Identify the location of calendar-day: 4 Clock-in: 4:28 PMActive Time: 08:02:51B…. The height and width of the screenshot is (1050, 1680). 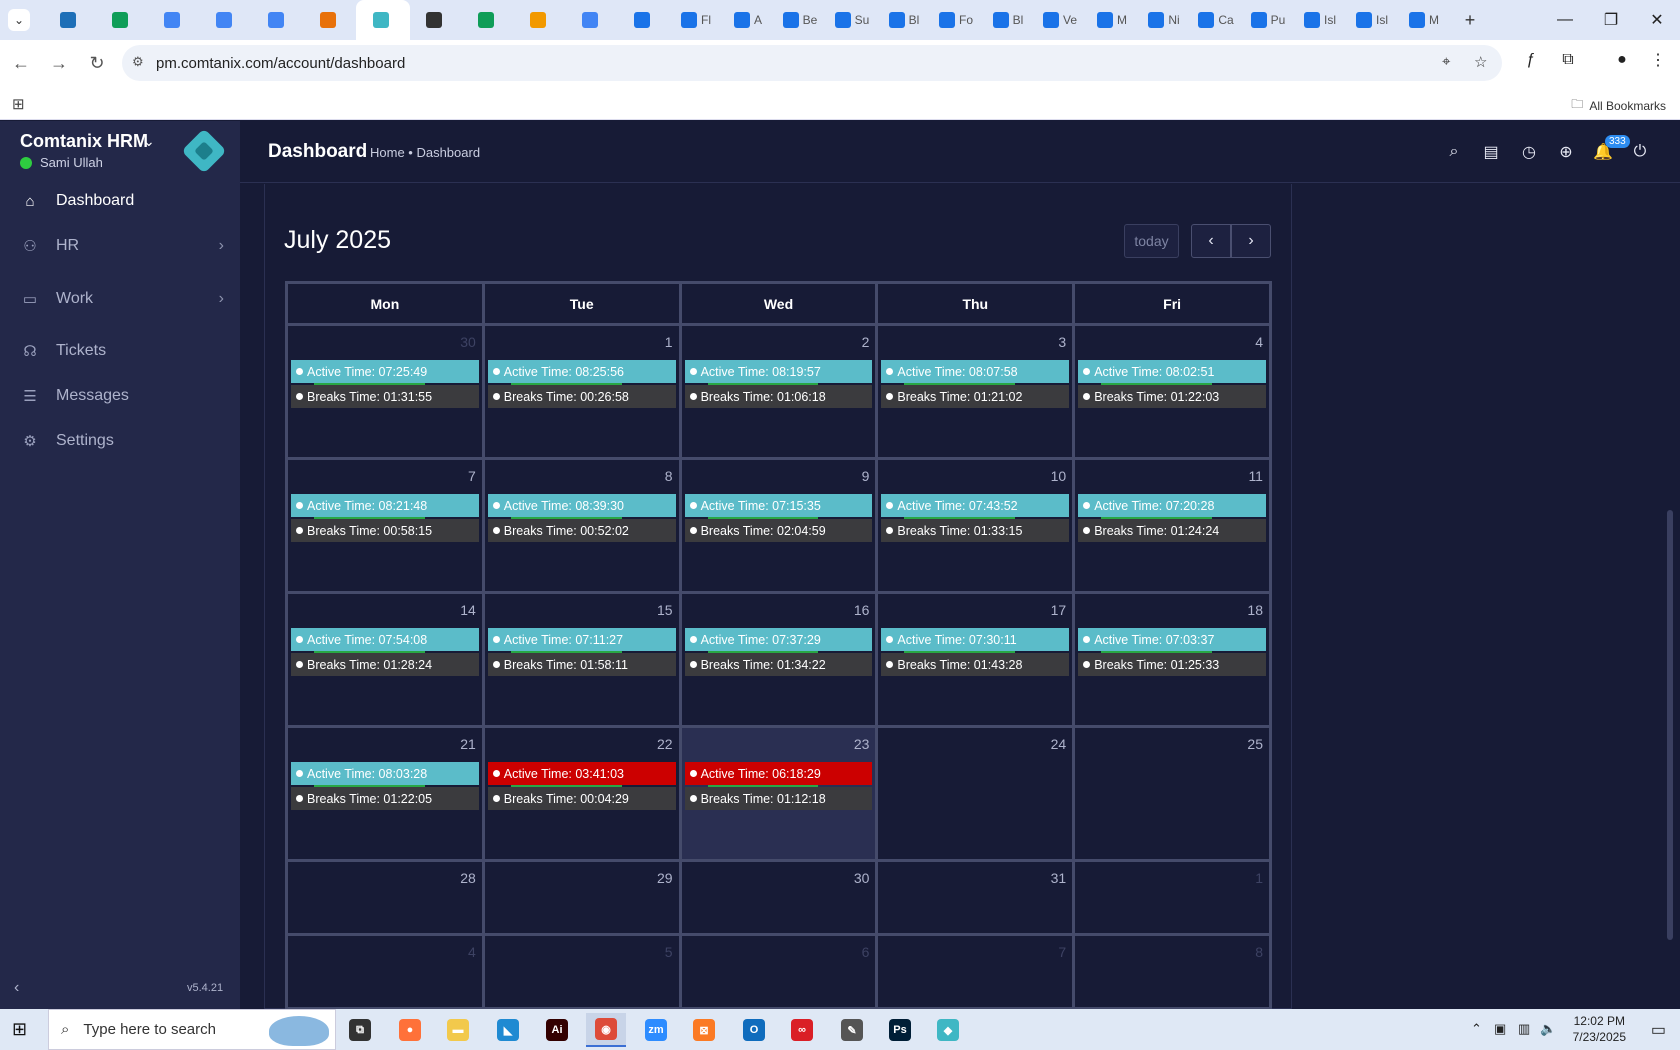
(1172, 391).